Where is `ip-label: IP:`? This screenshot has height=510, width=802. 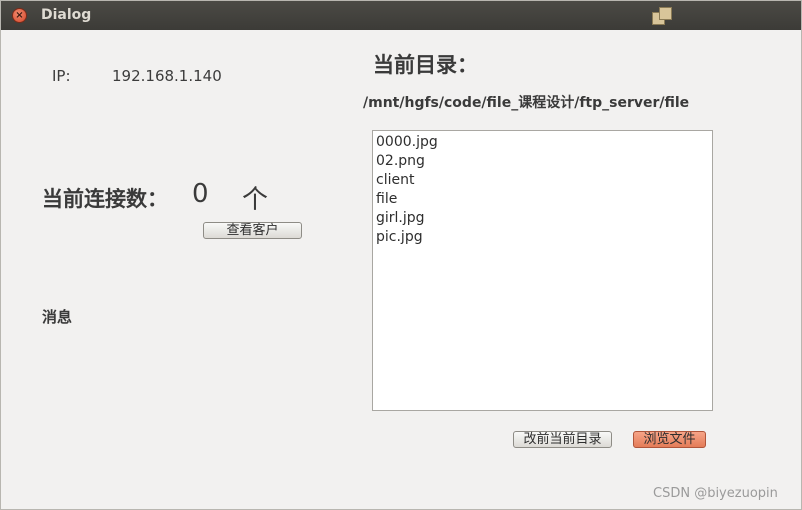 ip-label: IP: is located at coordinates (61, 76).